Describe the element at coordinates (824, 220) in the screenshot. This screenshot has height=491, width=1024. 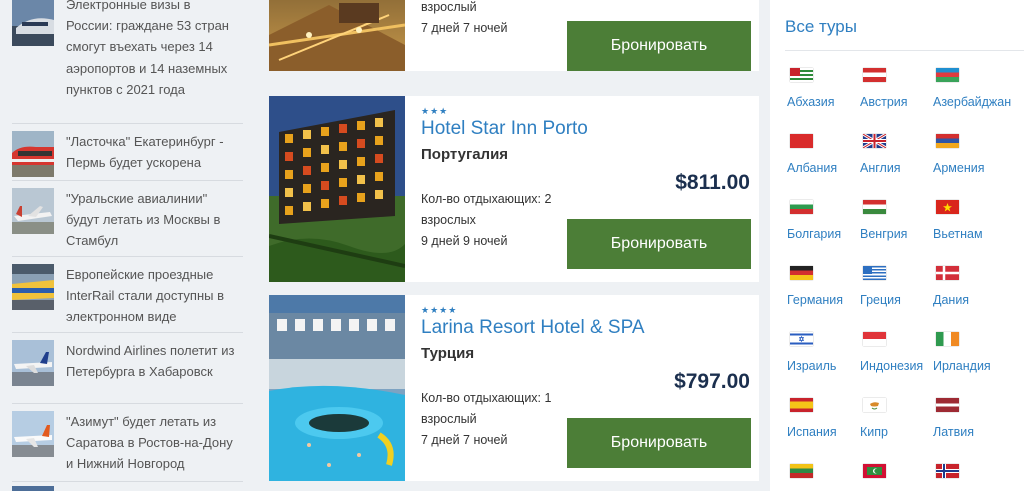
I see `country-link: Болгария` at that location.